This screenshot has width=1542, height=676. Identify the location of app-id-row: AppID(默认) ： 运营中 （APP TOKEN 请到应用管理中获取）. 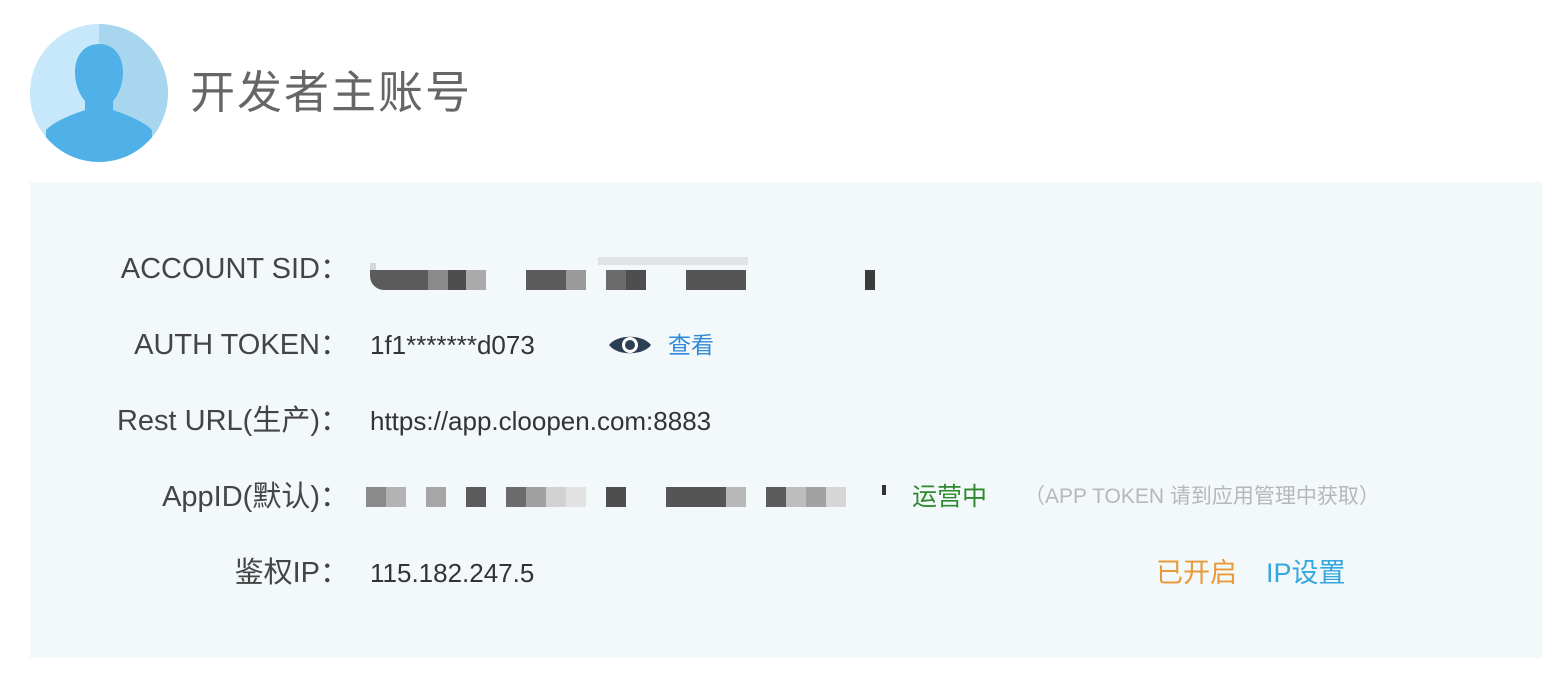
(786, 497).